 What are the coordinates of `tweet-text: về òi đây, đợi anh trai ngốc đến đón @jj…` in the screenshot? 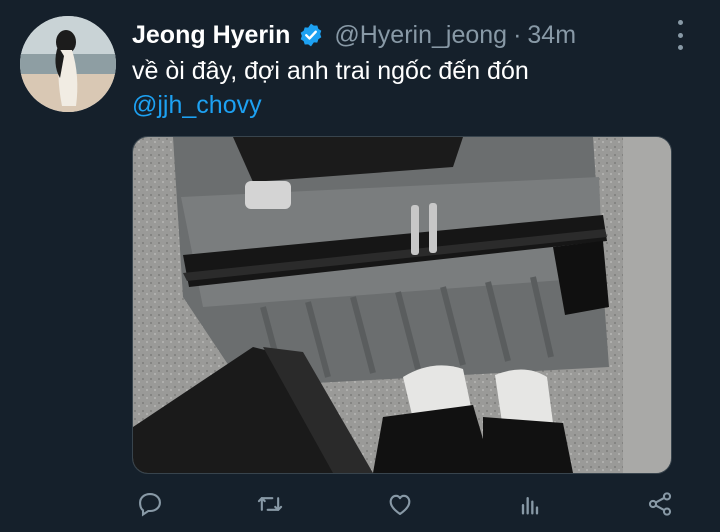 It's located at (412, 88).